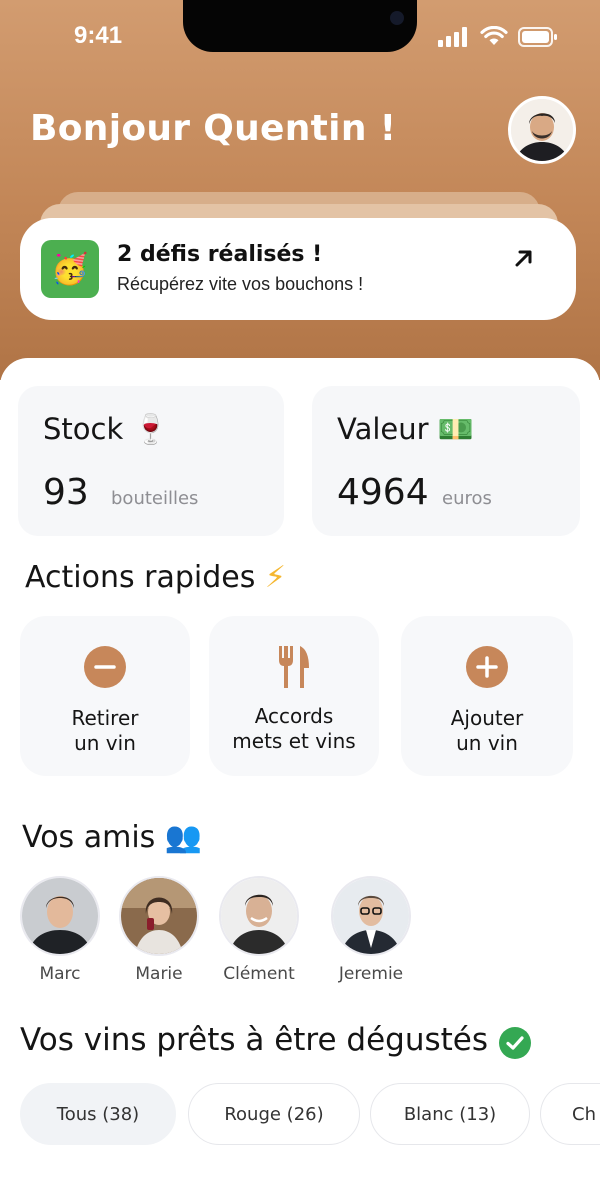 The height and width of the screenshot is (1192, 600). What do you see at coordinates (155, 577) in the screenshot?
I see `quick-actions-title: Actions rapides ⚡` at bounding box center [155, 577].